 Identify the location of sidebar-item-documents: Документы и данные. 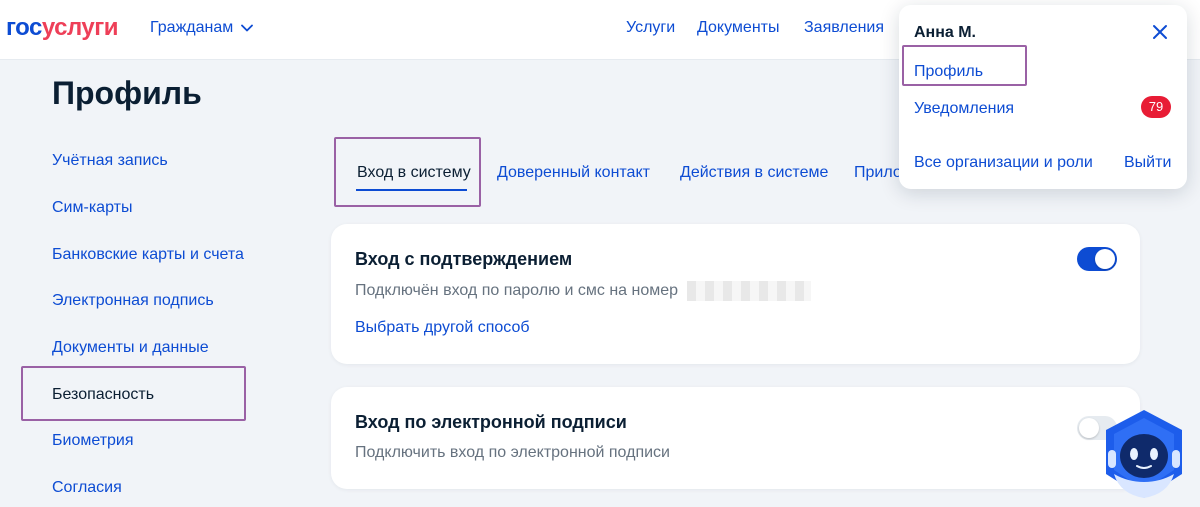
(130, 348).